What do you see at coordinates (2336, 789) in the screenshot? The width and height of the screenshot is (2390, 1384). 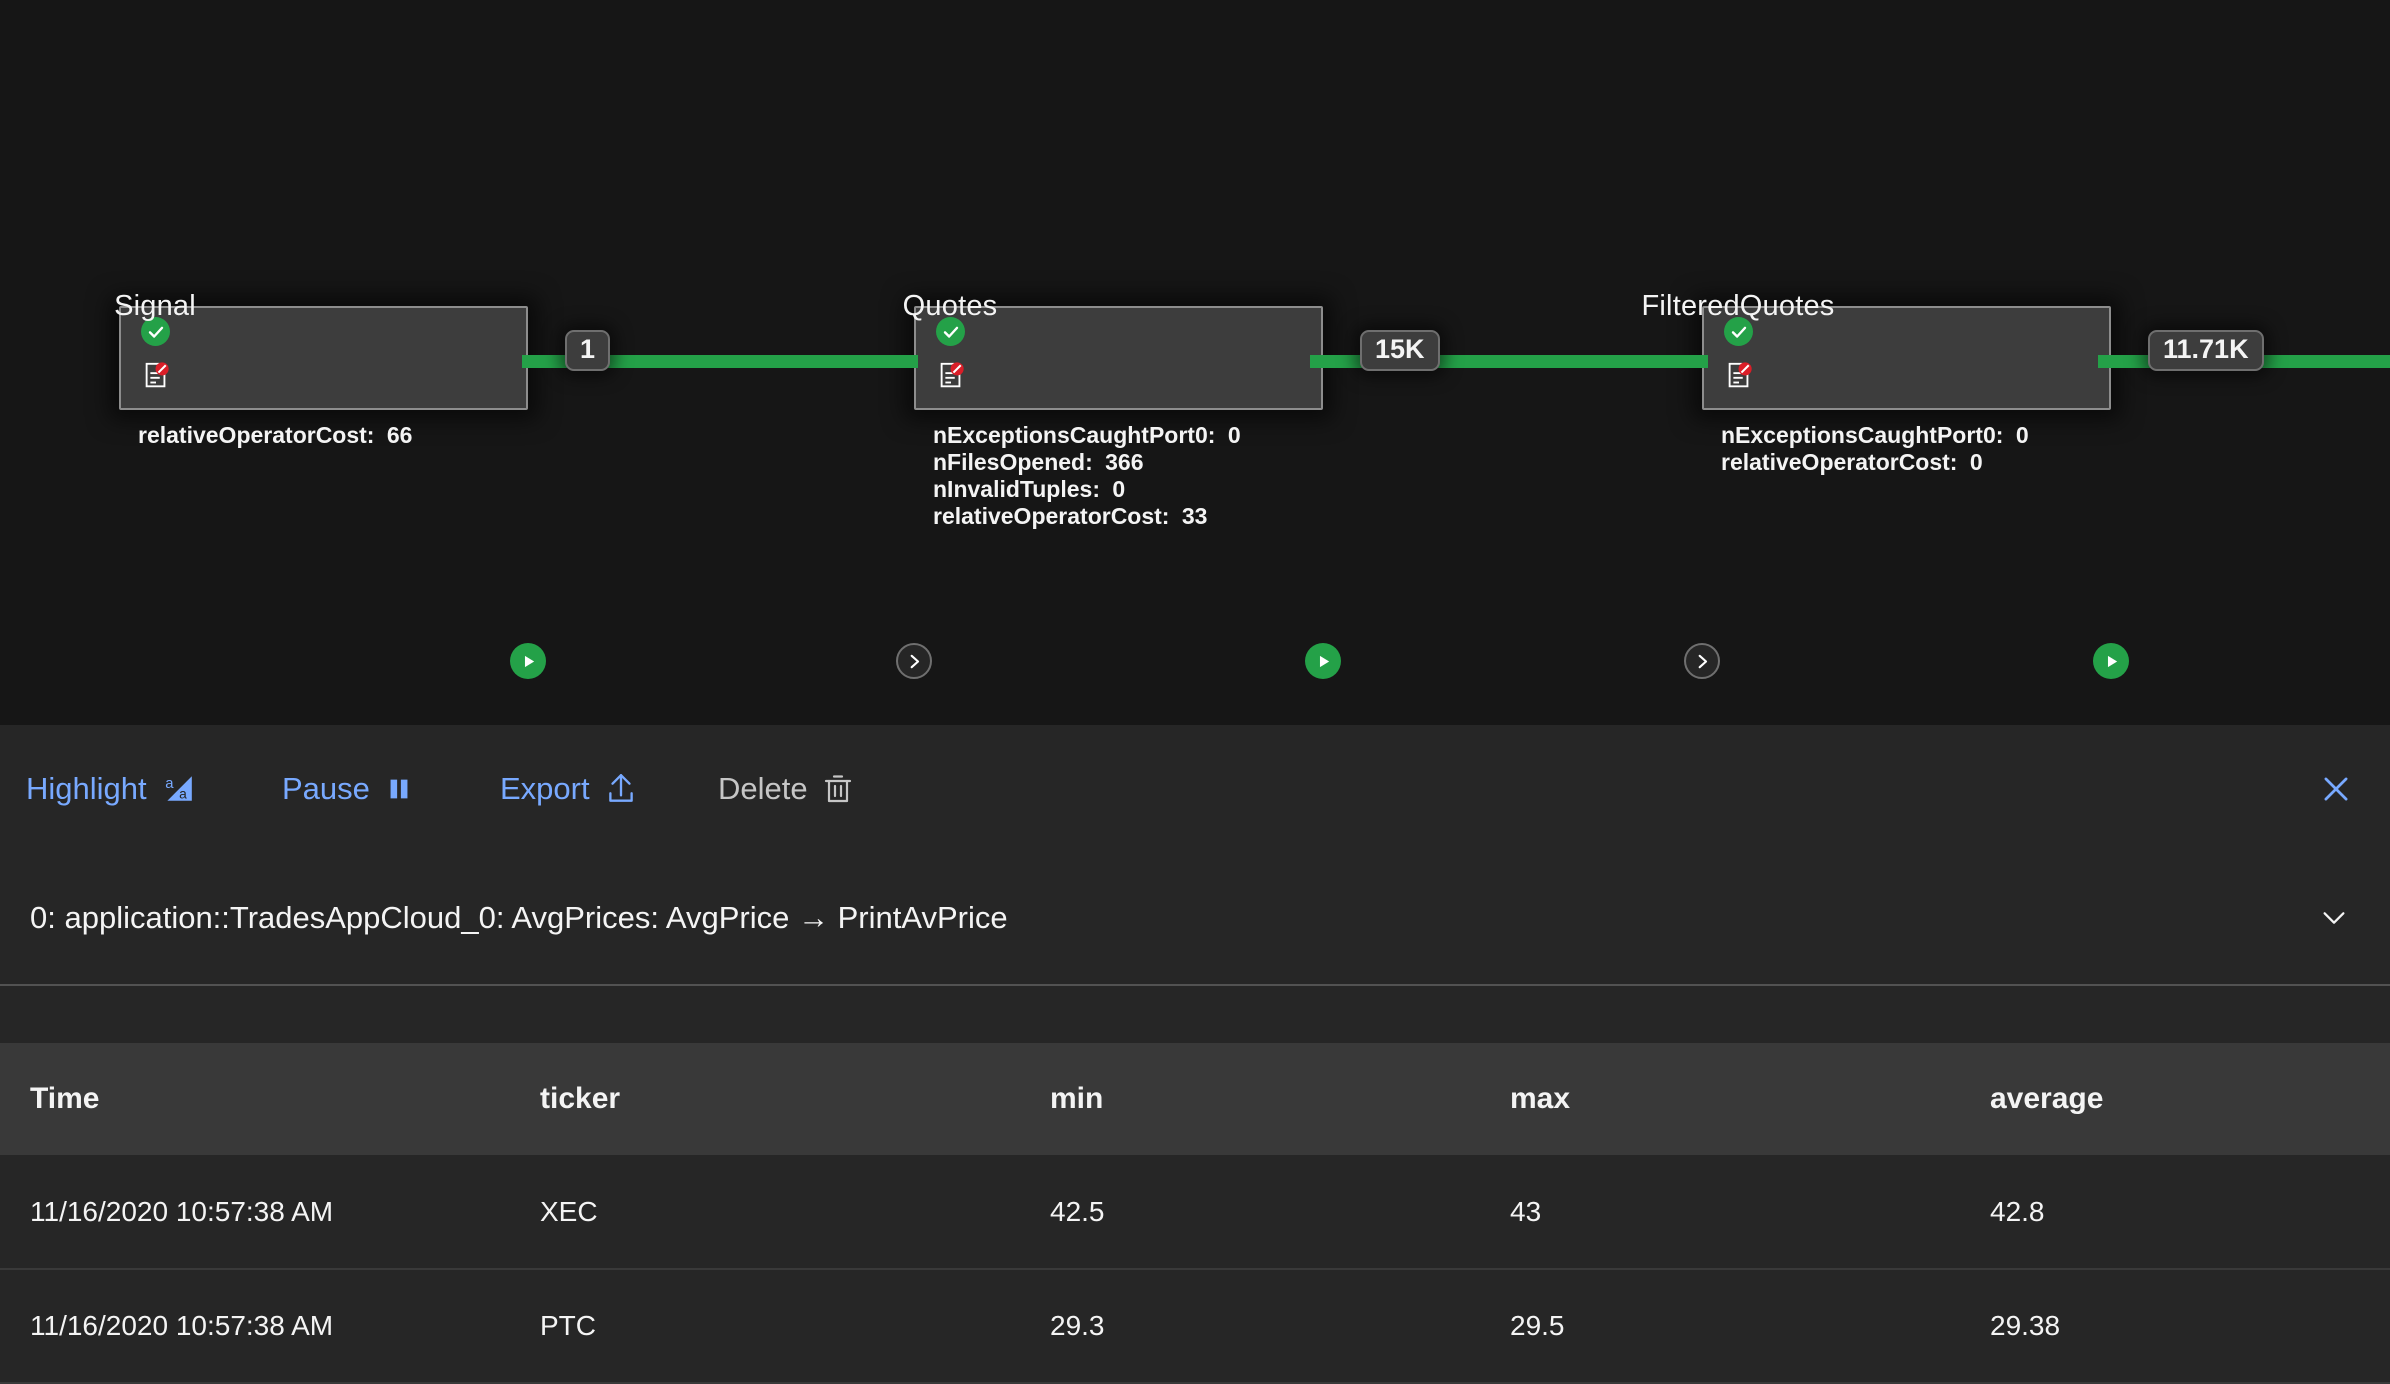 I see `close-icon` at bounding box center [2336, 789].